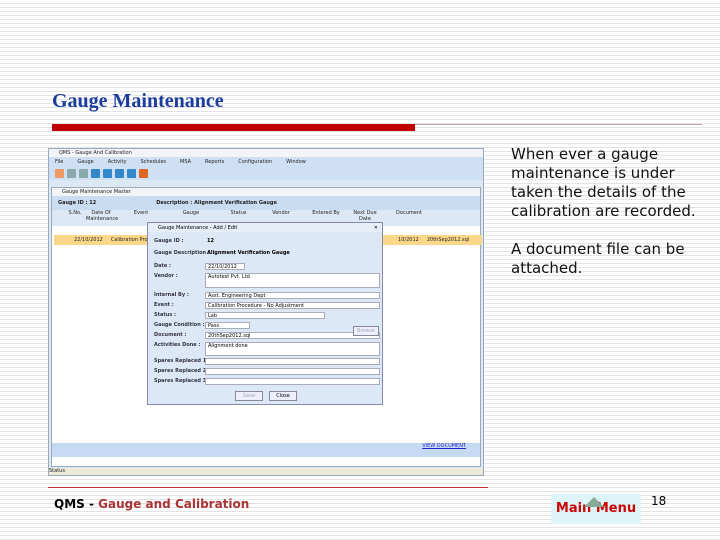  Describe the element at coordinates (95, 173) in the screenshot. I see `first-icon` at that location.